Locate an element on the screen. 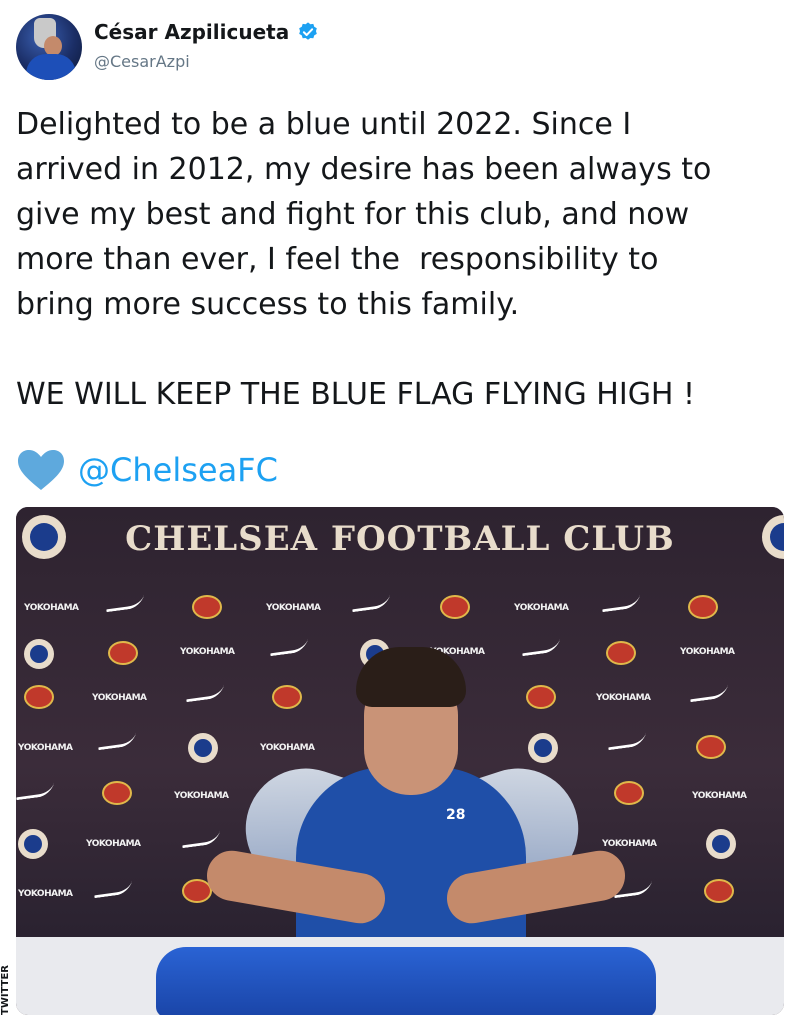 Image resolution: width=800 pixels, height=1028 pixels. verified-badge-icon is located at coordinates (308, 32).